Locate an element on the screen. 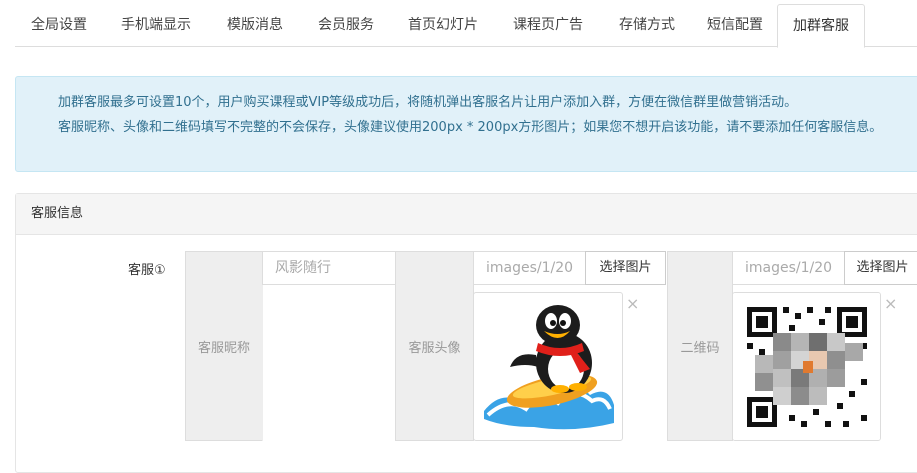 Image resolution: width=917 pixels, height=473 pixels. avatar-select-image-button: 选择图片 is located at coordinates (625, 268).